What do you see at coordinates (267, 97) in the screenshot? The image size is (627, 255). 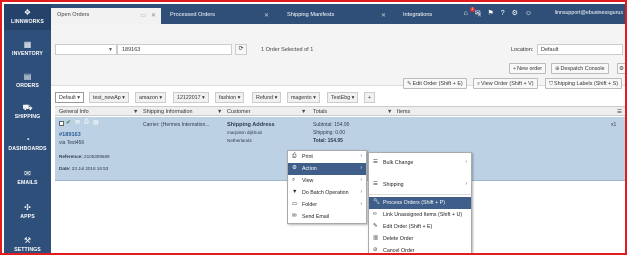 I see `chip-refund: Refund ▾` at bounding box center [267, 97].